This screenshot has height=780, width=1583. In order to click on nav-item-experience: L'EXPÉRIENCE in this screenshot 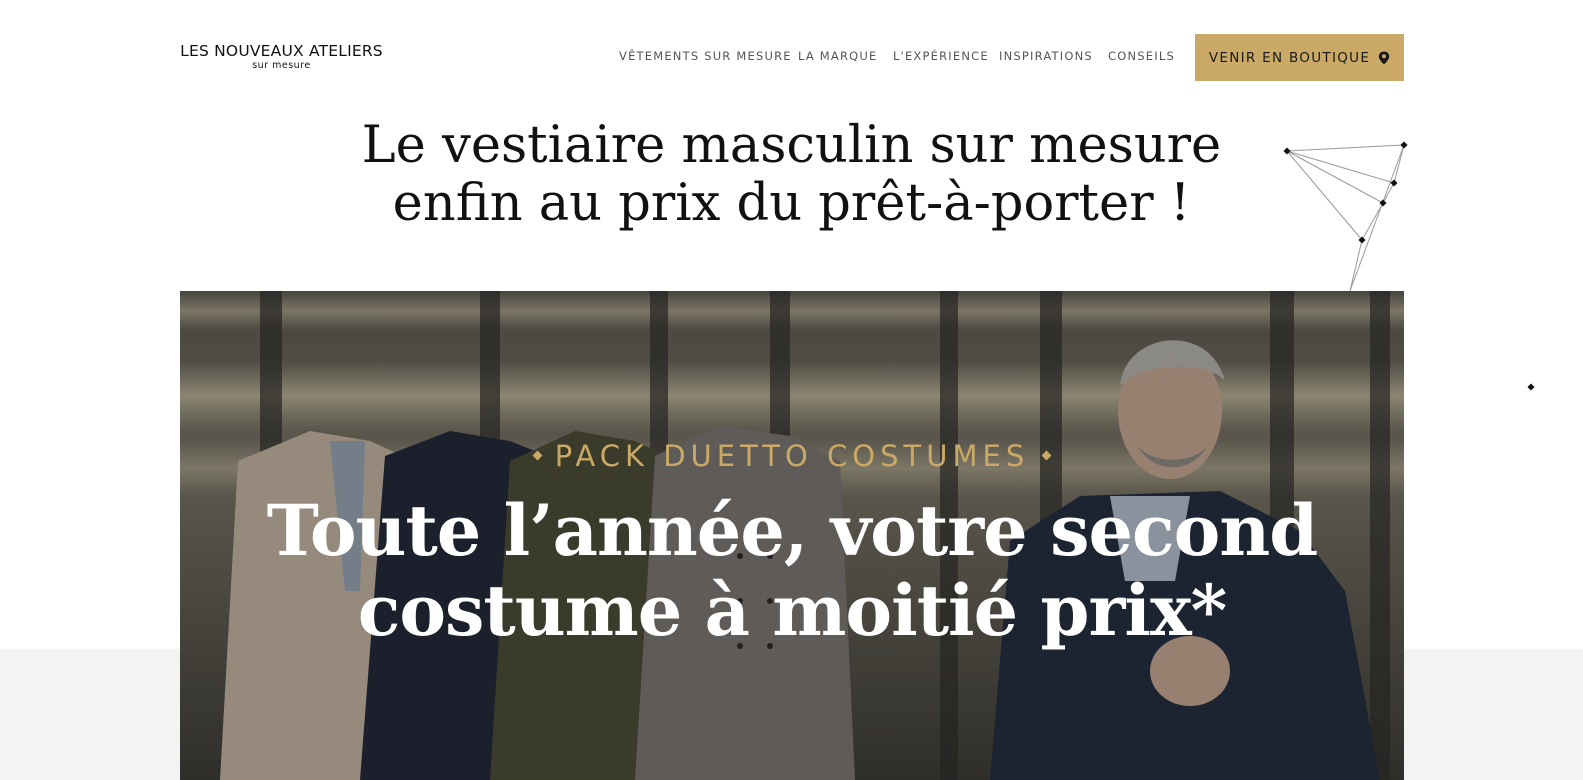, I will do `click(941, 56)`.